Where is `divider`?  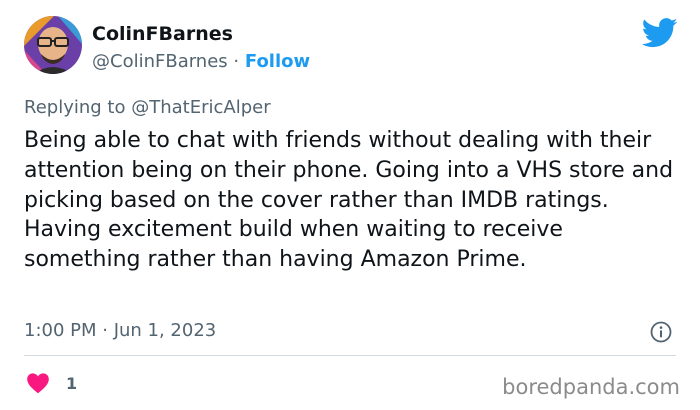 divider is located at coordinates (350, 355).